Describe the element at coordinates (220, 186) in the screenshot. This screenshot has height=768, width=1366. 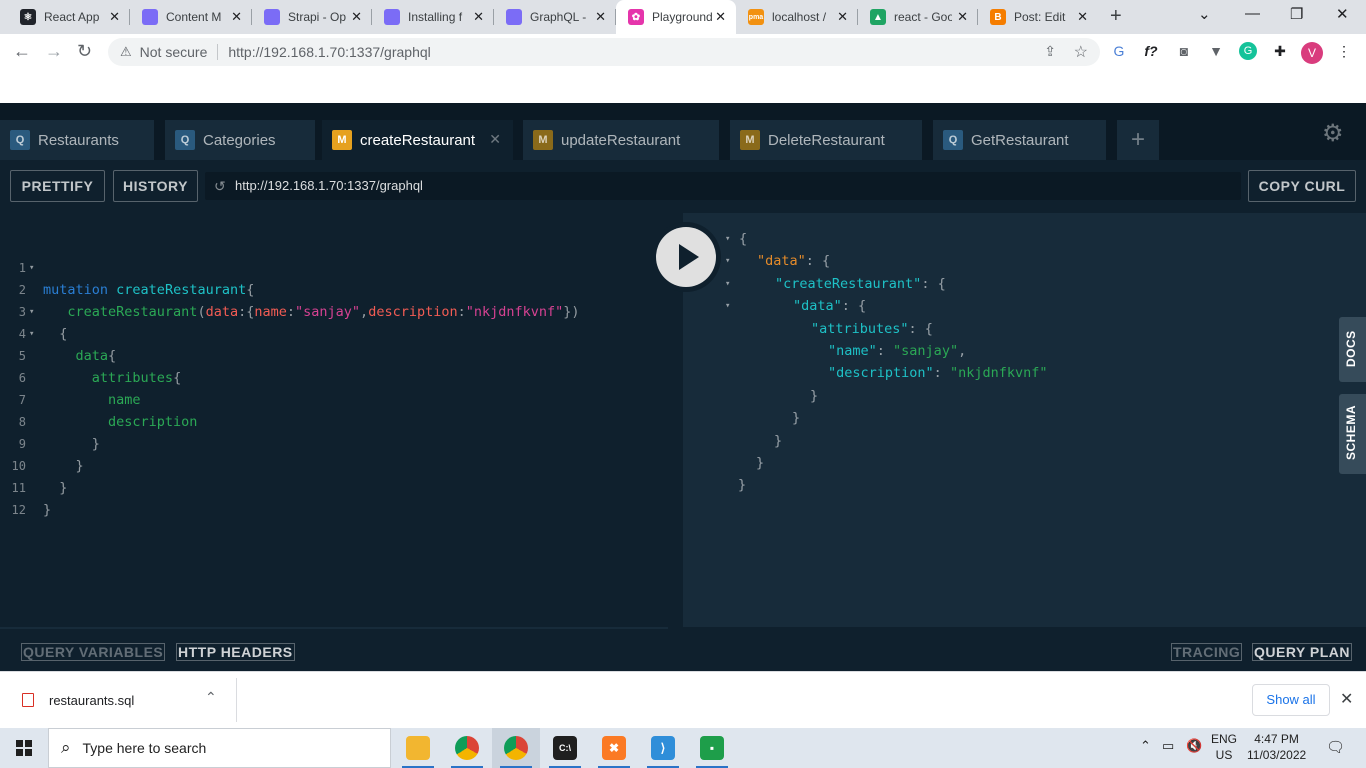
I see `refresh-schema-icon: ↺` at that location.